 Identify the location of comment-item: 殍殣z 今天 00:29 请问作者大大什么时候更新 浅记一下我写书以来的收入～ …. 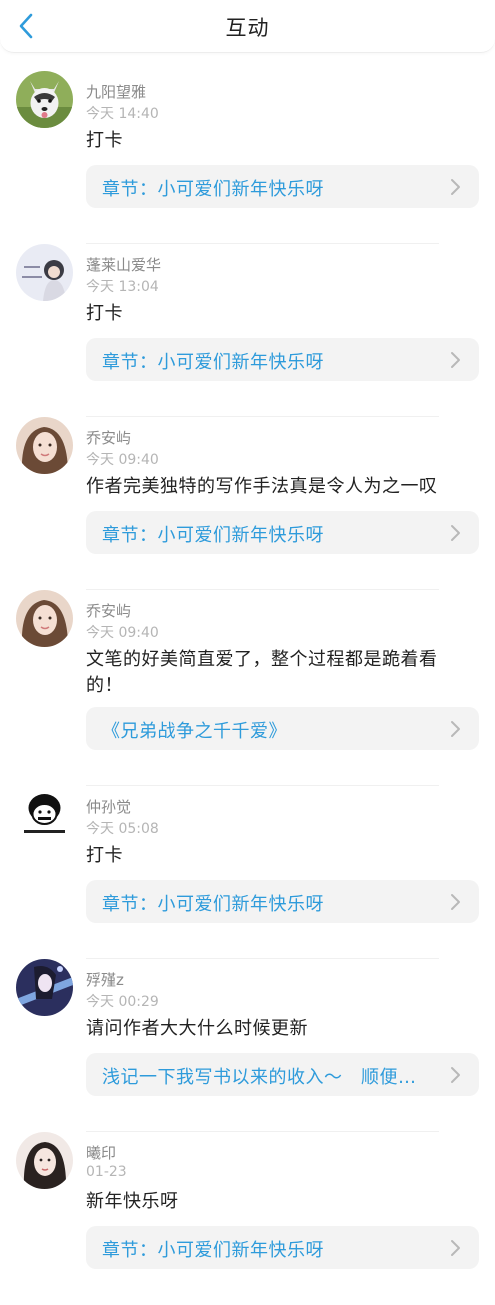
(247, 1045).